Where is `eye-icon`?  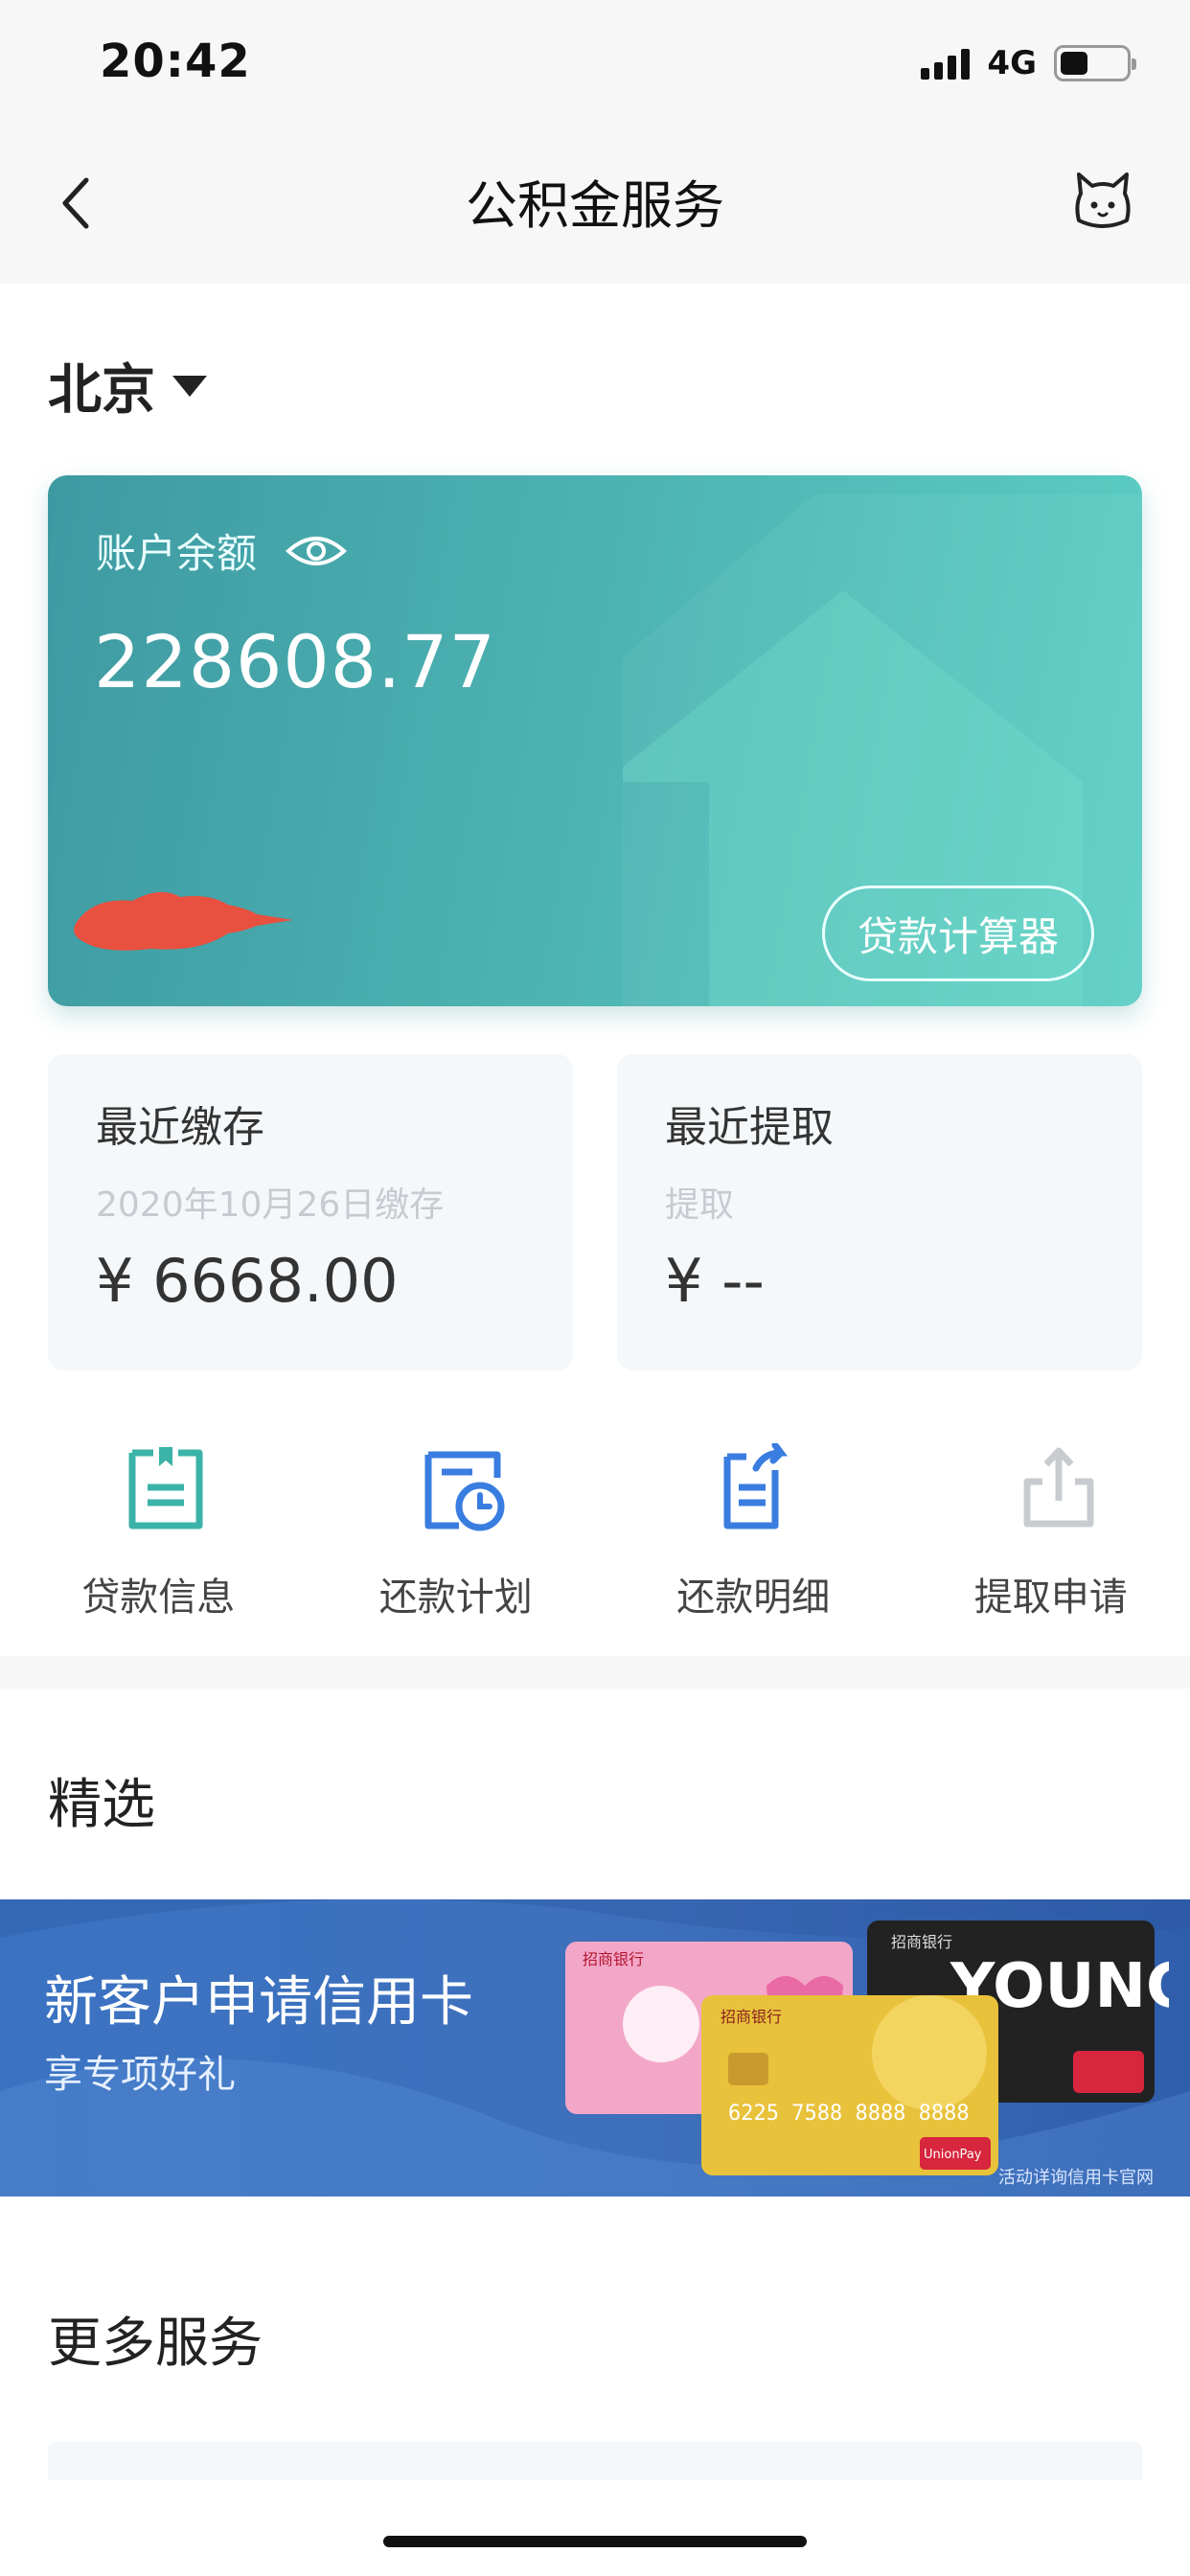 eye-icon is located at coordinates (317, 551).